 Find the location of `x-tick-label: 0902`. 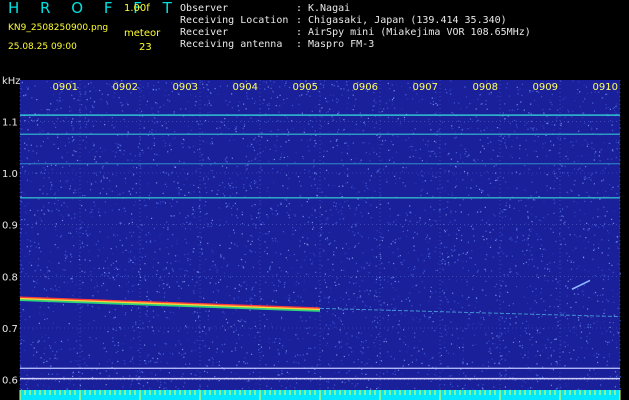

x-tick-label: 0902 is located at coordinates (125, 87).